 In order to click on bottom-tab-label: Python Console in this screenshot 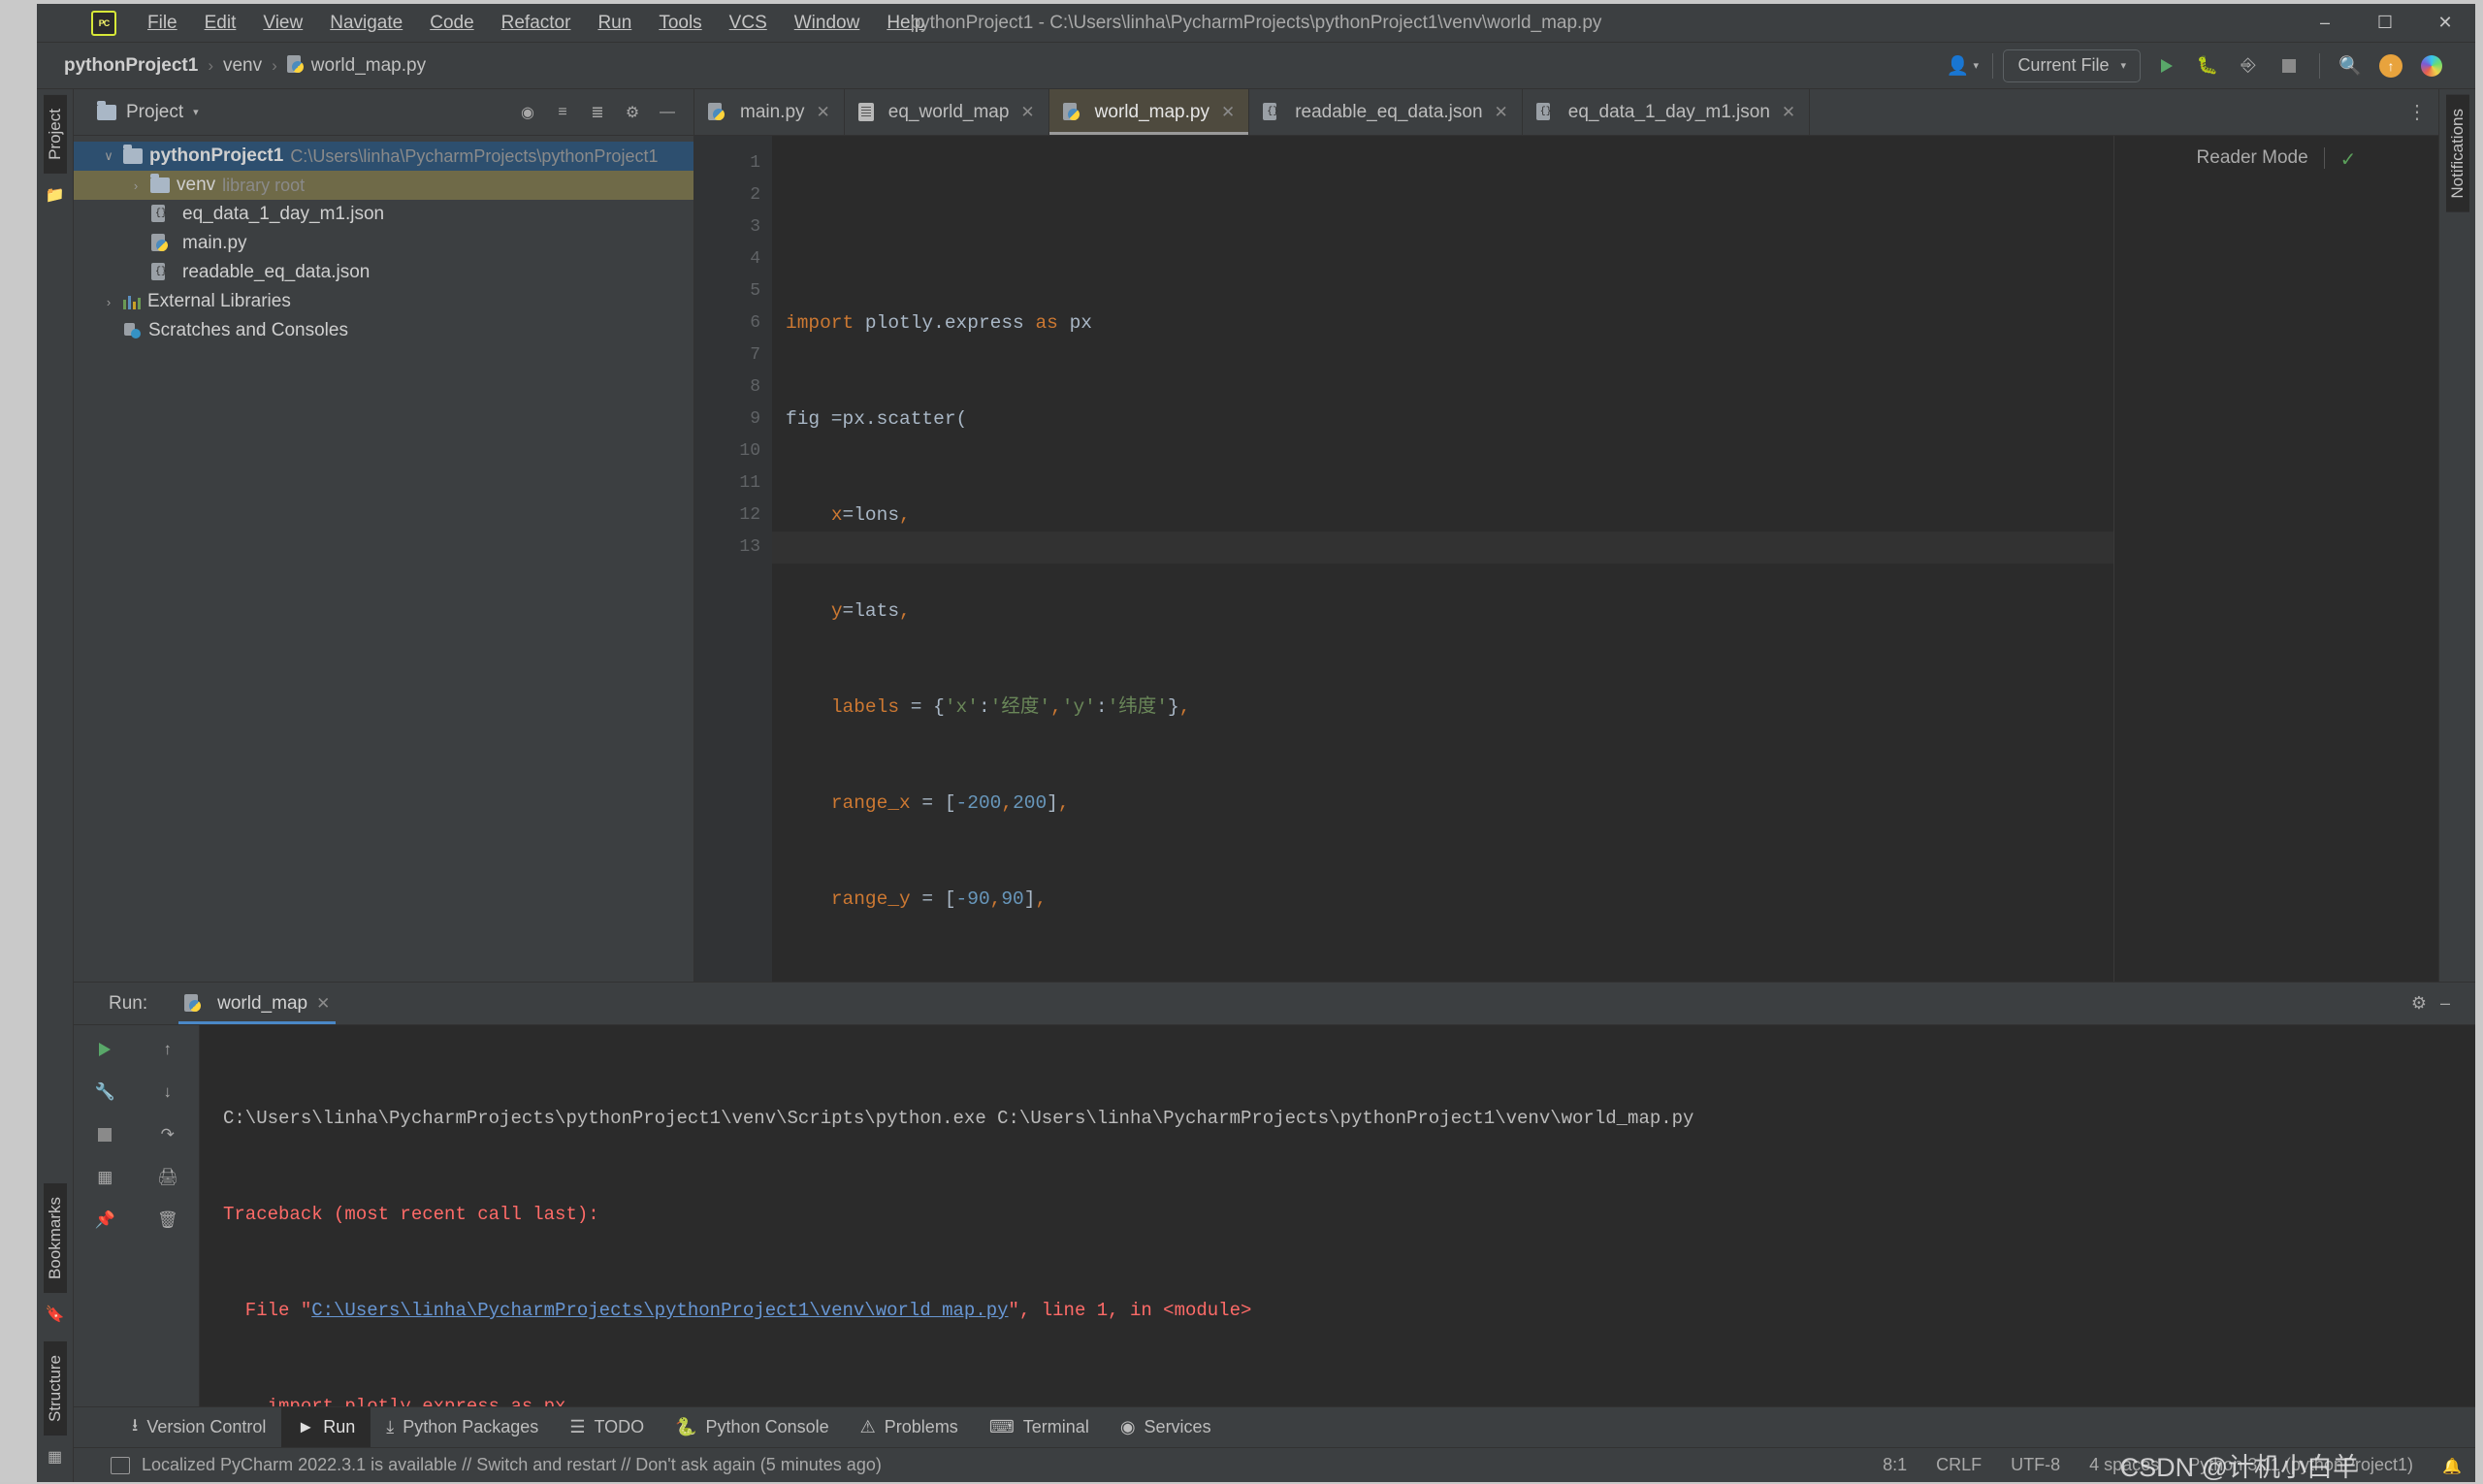, I will do `click(767, 1426)`.